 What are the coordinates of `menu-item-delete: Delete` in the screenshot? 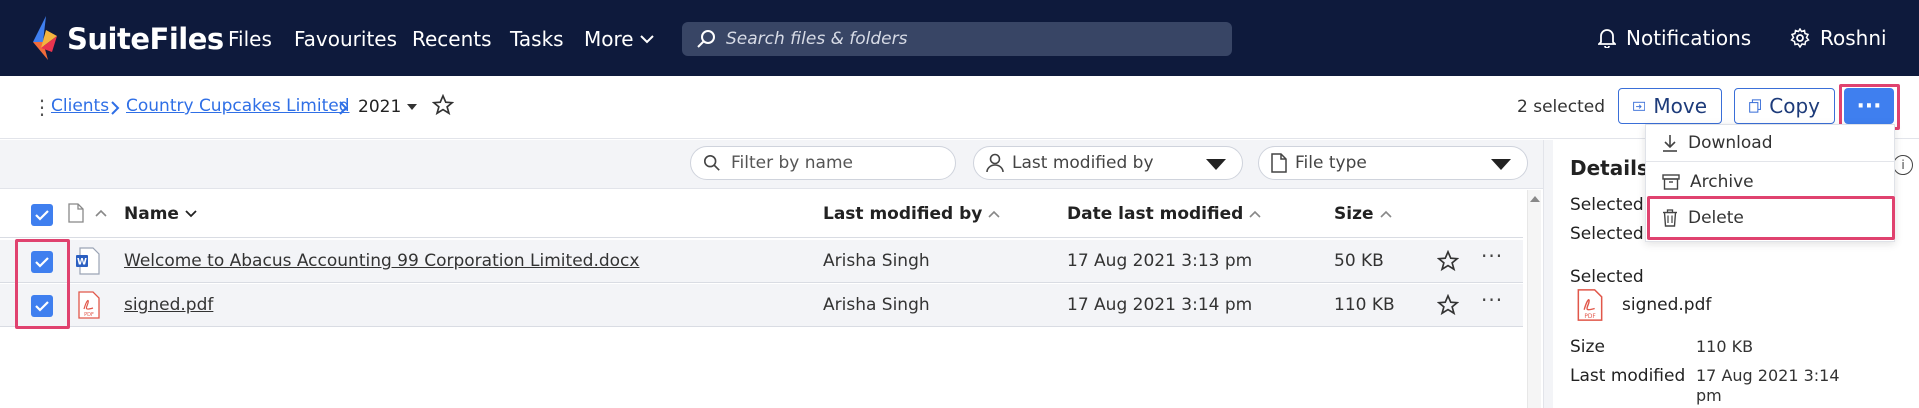 It's located at (1703, 218).